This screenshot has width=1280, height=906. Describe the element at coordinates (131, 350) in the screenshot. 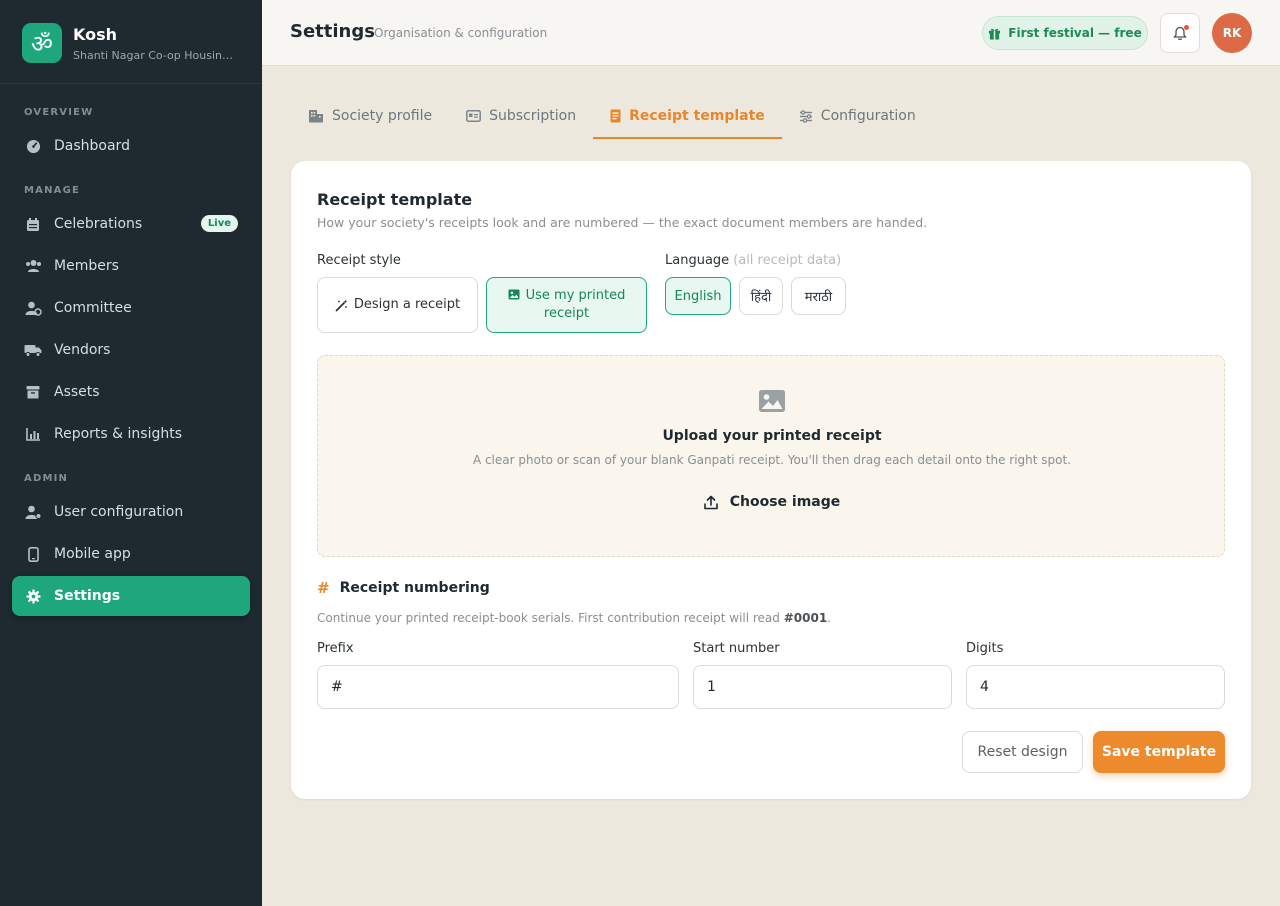

I see `sidebar-item-vendors: Vendors` at that location.